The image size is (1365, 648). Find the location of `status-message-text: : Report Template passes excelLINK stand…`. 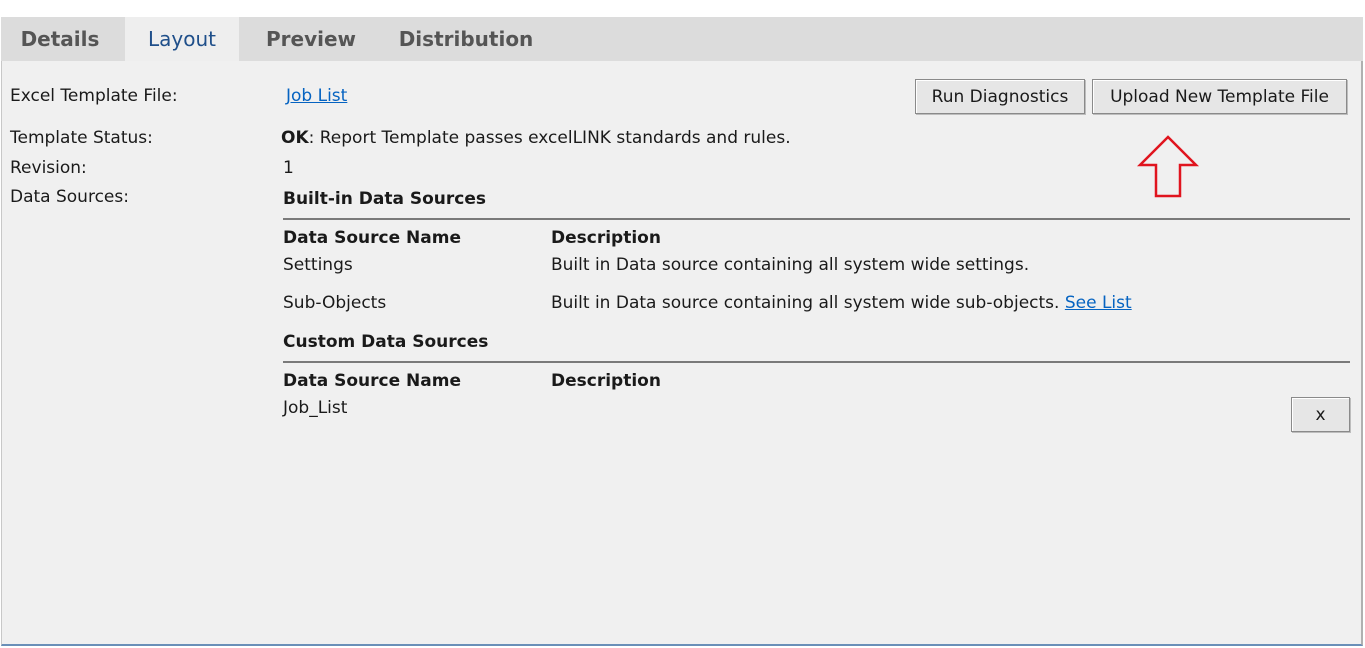

status-message-text: : Report Template passes excelLINK stand… is located at coordinates (549, 138).